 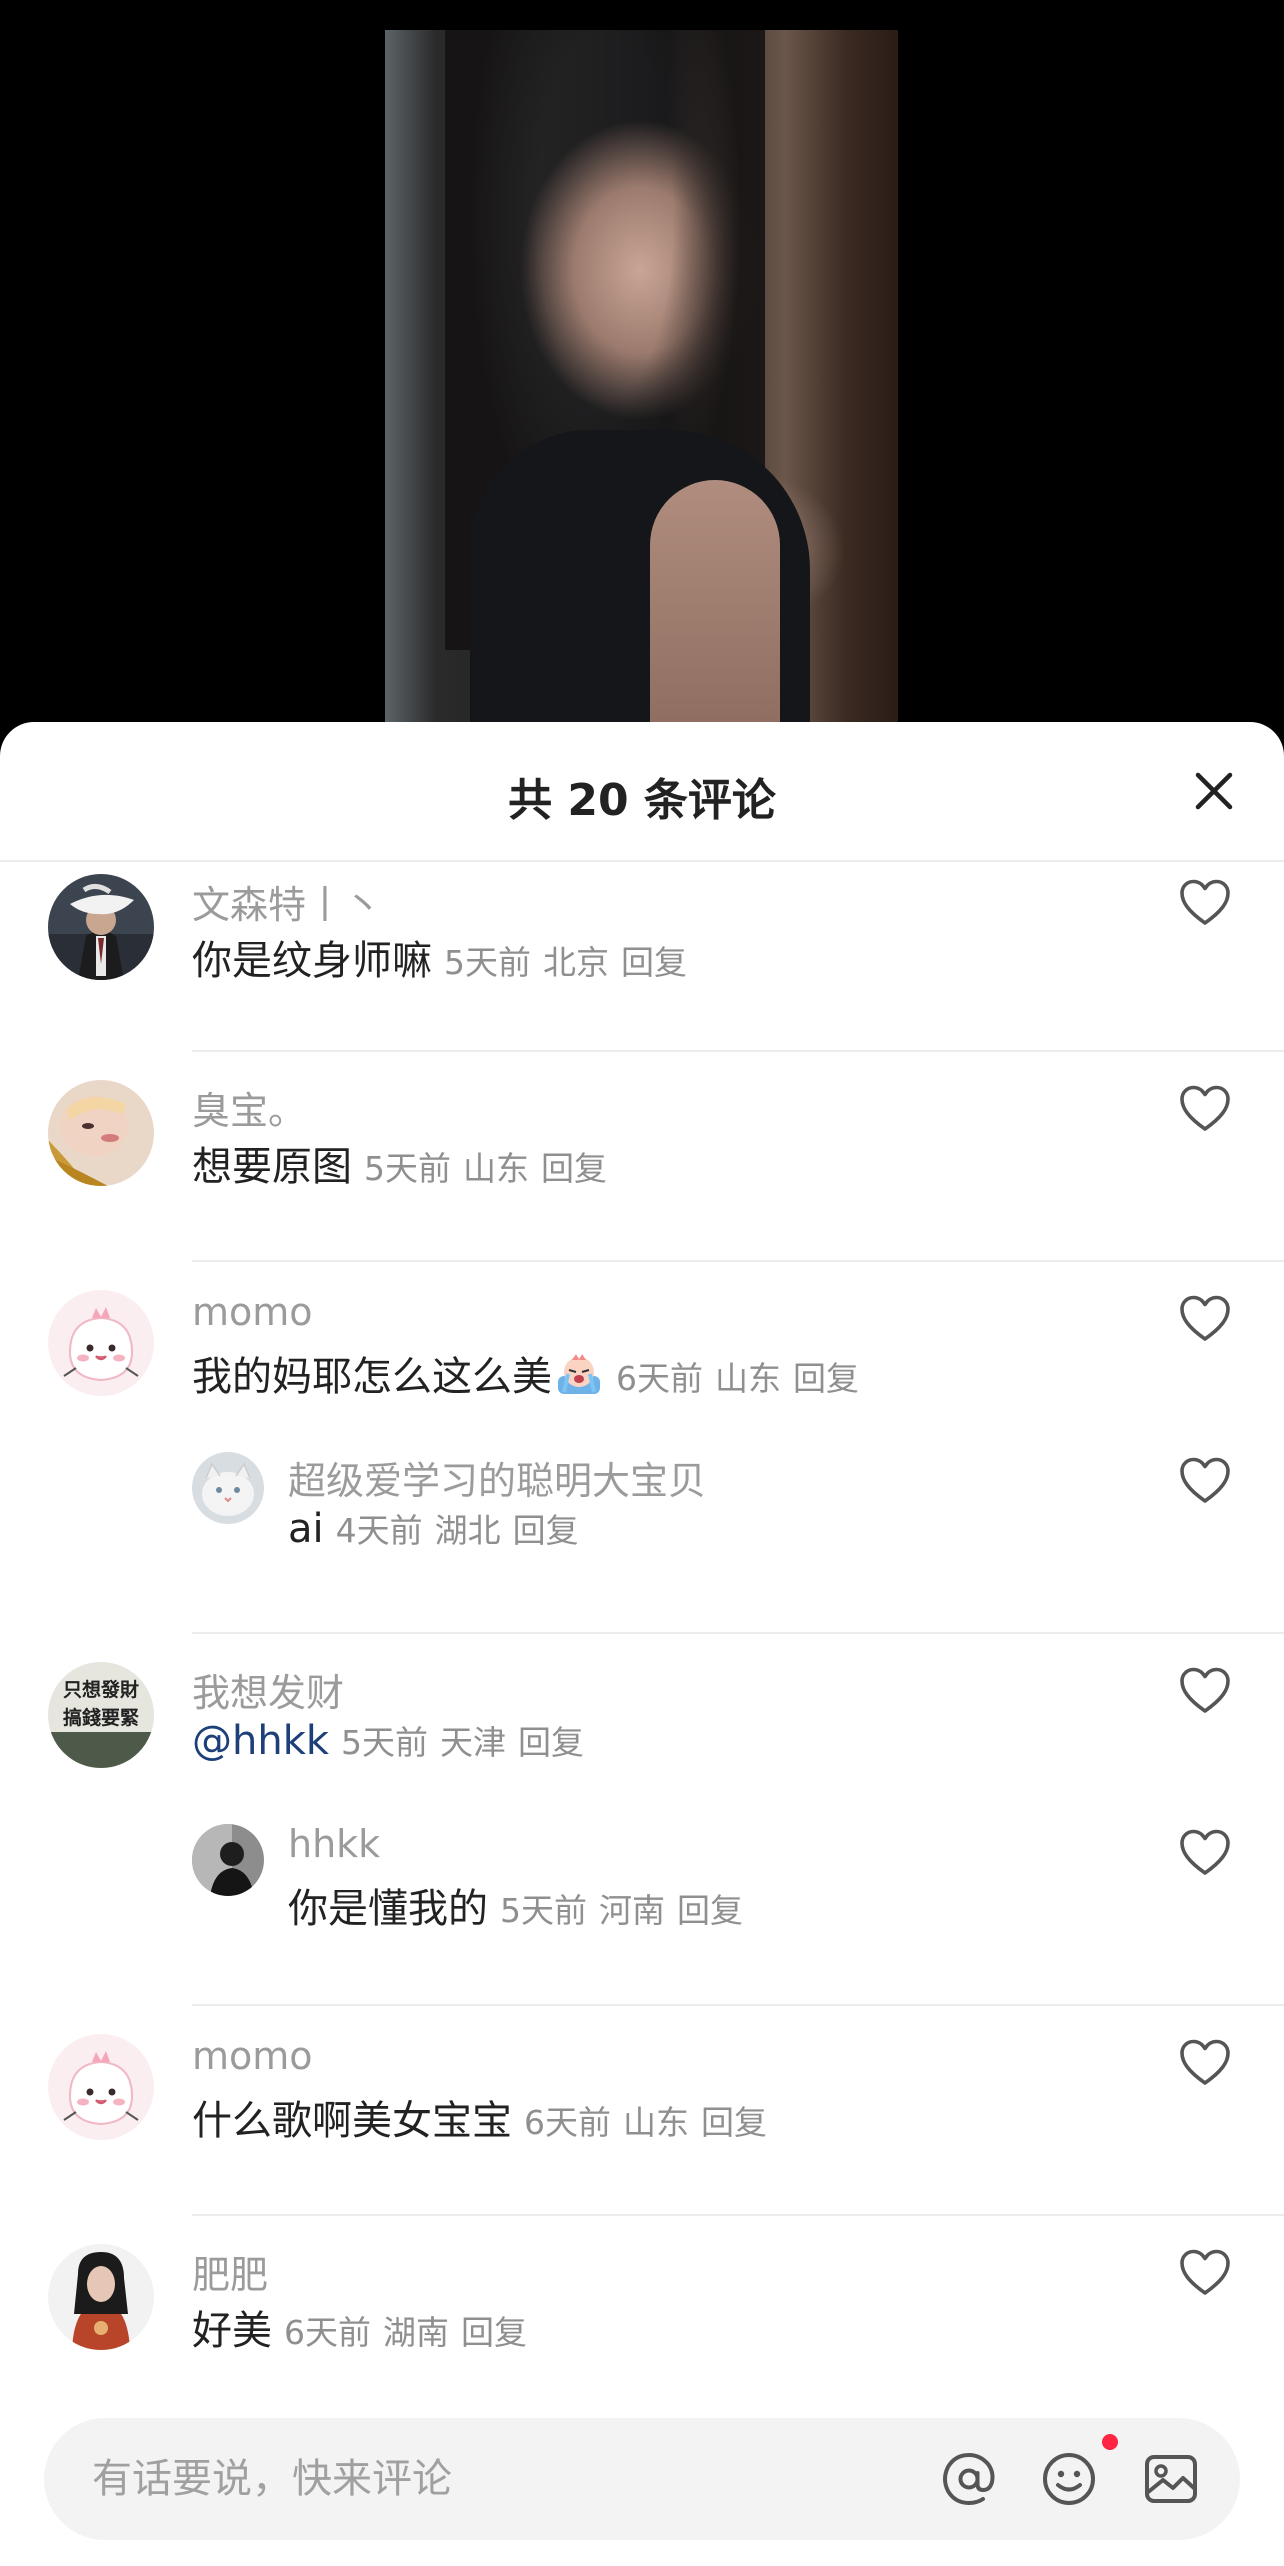 I want to click on comment-item: momo 什么歌啊美女宝宝 6天前 山东 回复, so click(x=642, y=2125).